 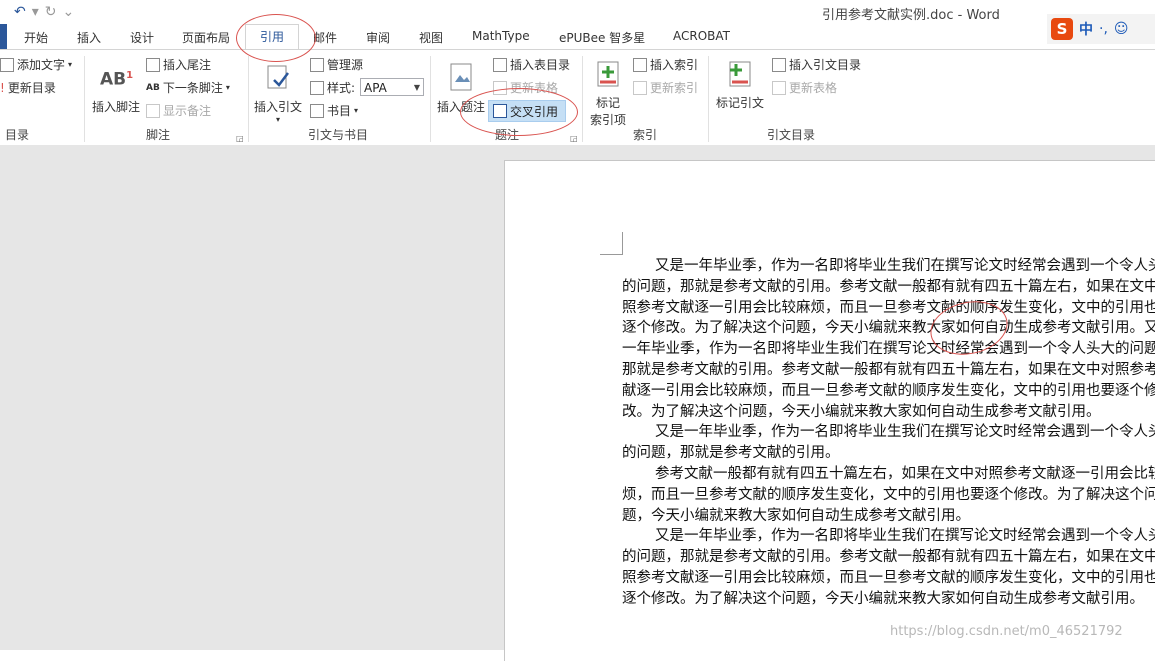 I want to click on customize-qat-icon: ⌄, so click(x=69, y=12).